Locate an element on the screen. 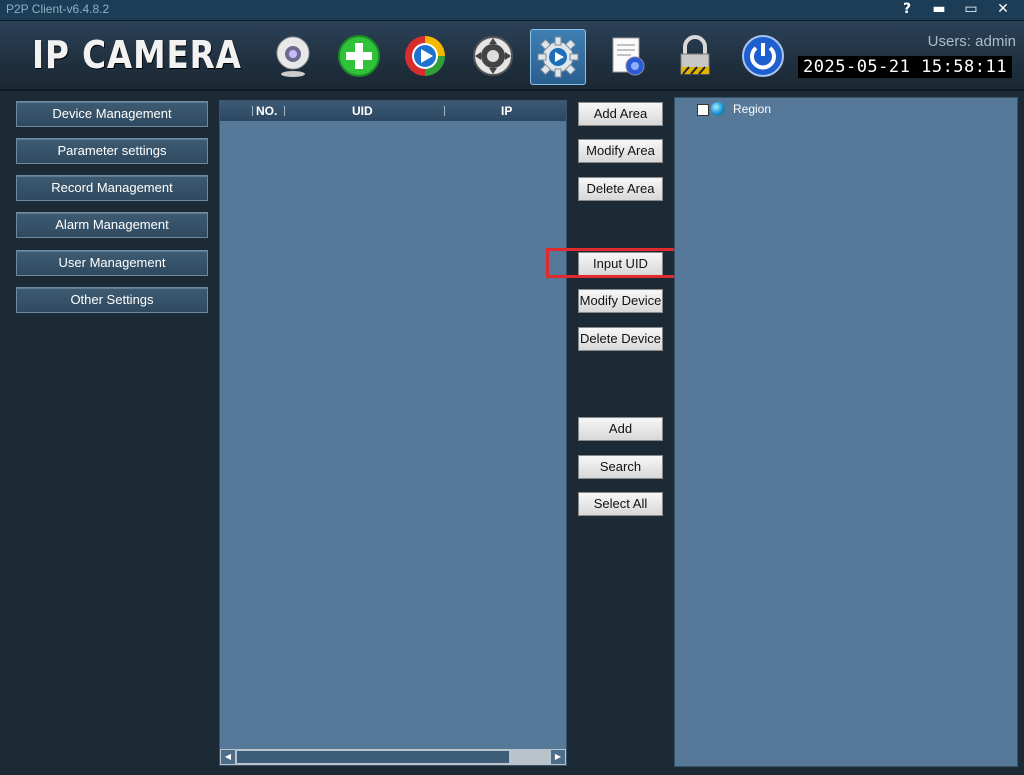  globe-icon is located at coordinates (718, 109).